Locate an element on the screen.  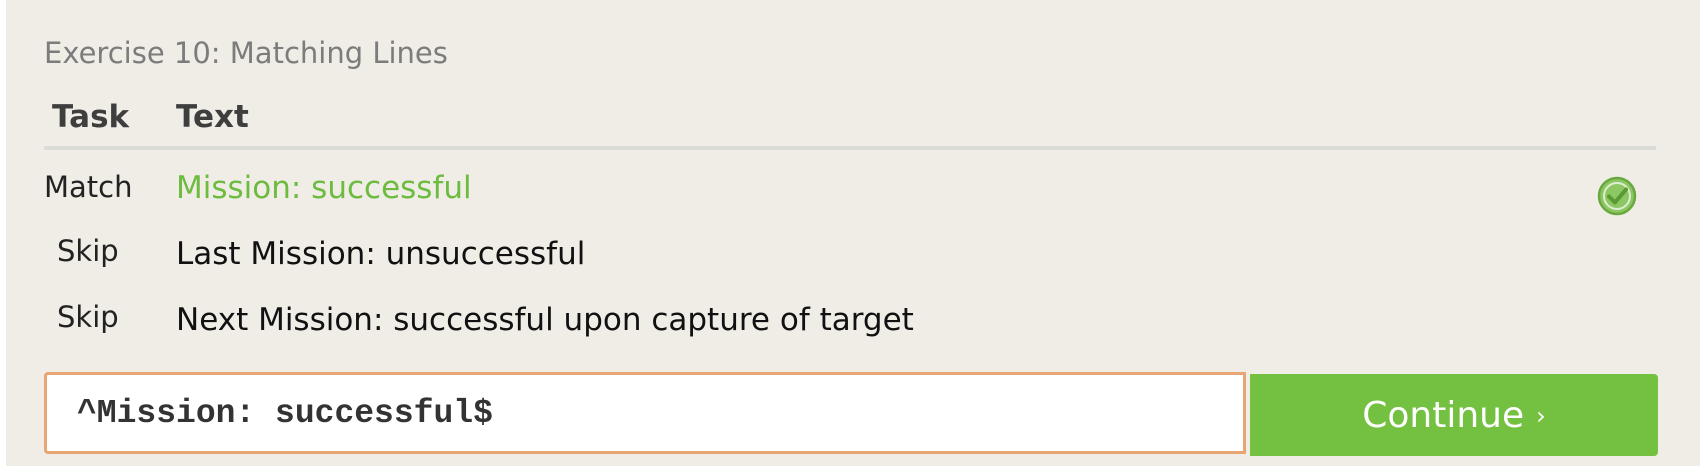
check-circle-icon is located at coordinates (1617, 196).